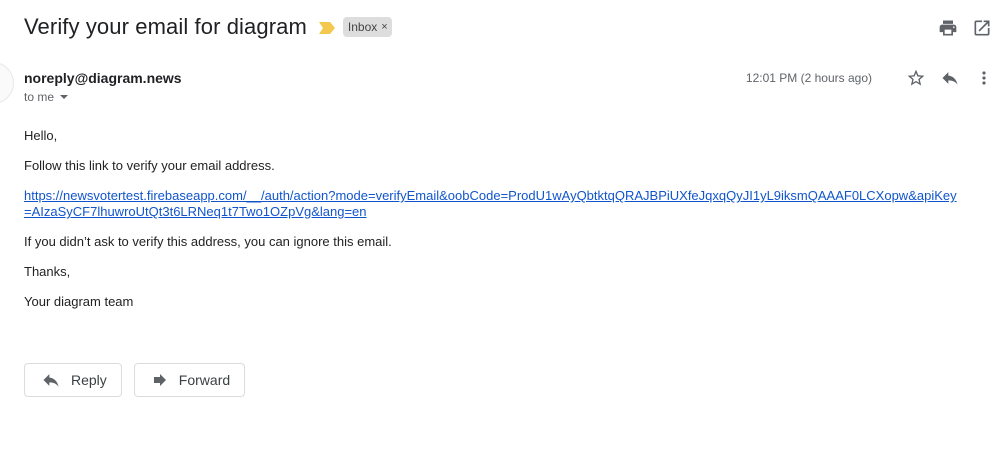  I want to click on more-vert-icon, so click(984, 78).